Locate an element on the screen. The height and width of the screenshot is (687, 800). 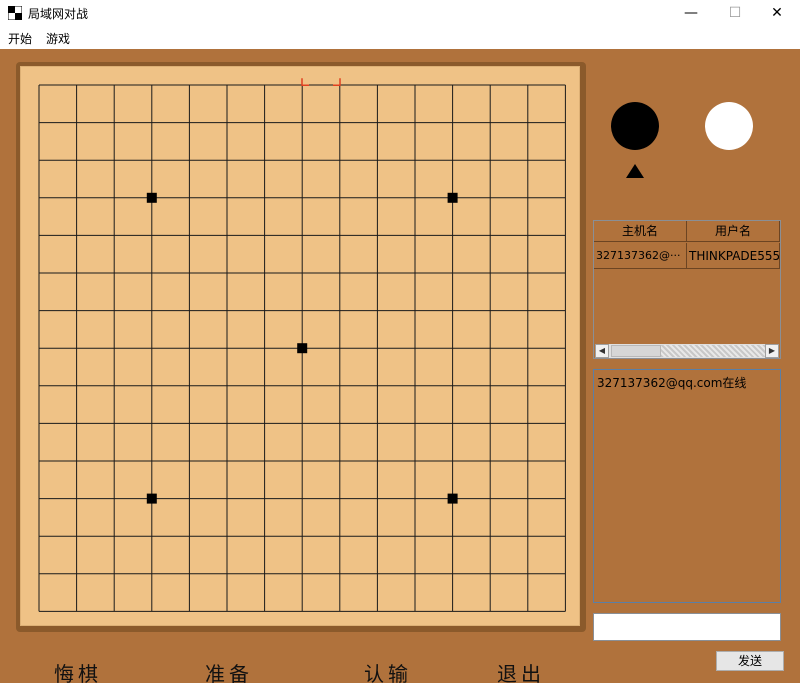
maximize-button: ☐ is located at coordinates (735, 13).